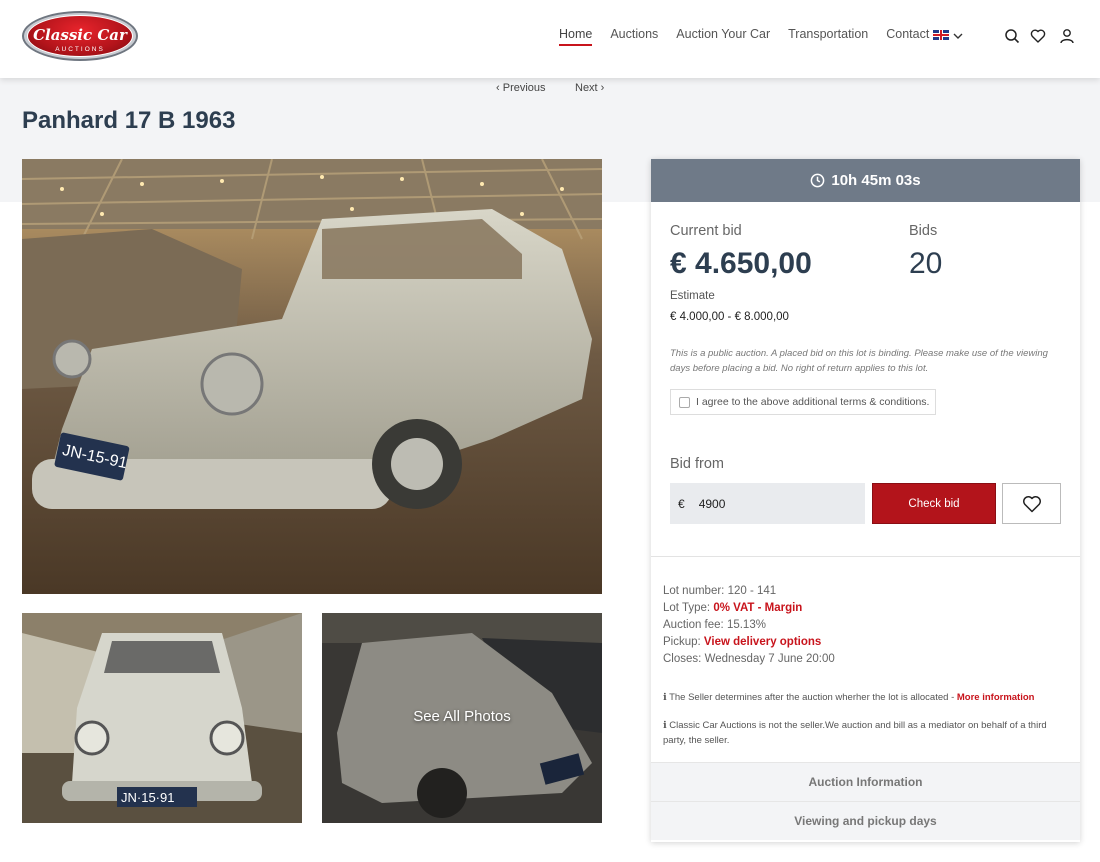 This screenshot has height=862, width=1100. I want to click on thumbnail-photo-front: JN·15·91, so click(162, 718).